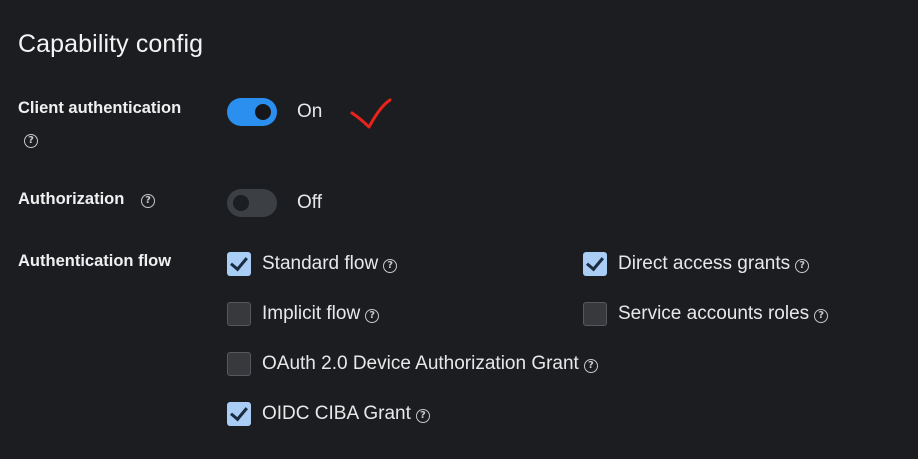  What do you see at coordinates (239, 414) in the screenshot?
I see `oidc-ciba-grant-checkbox` at bounding box center [239, 414].